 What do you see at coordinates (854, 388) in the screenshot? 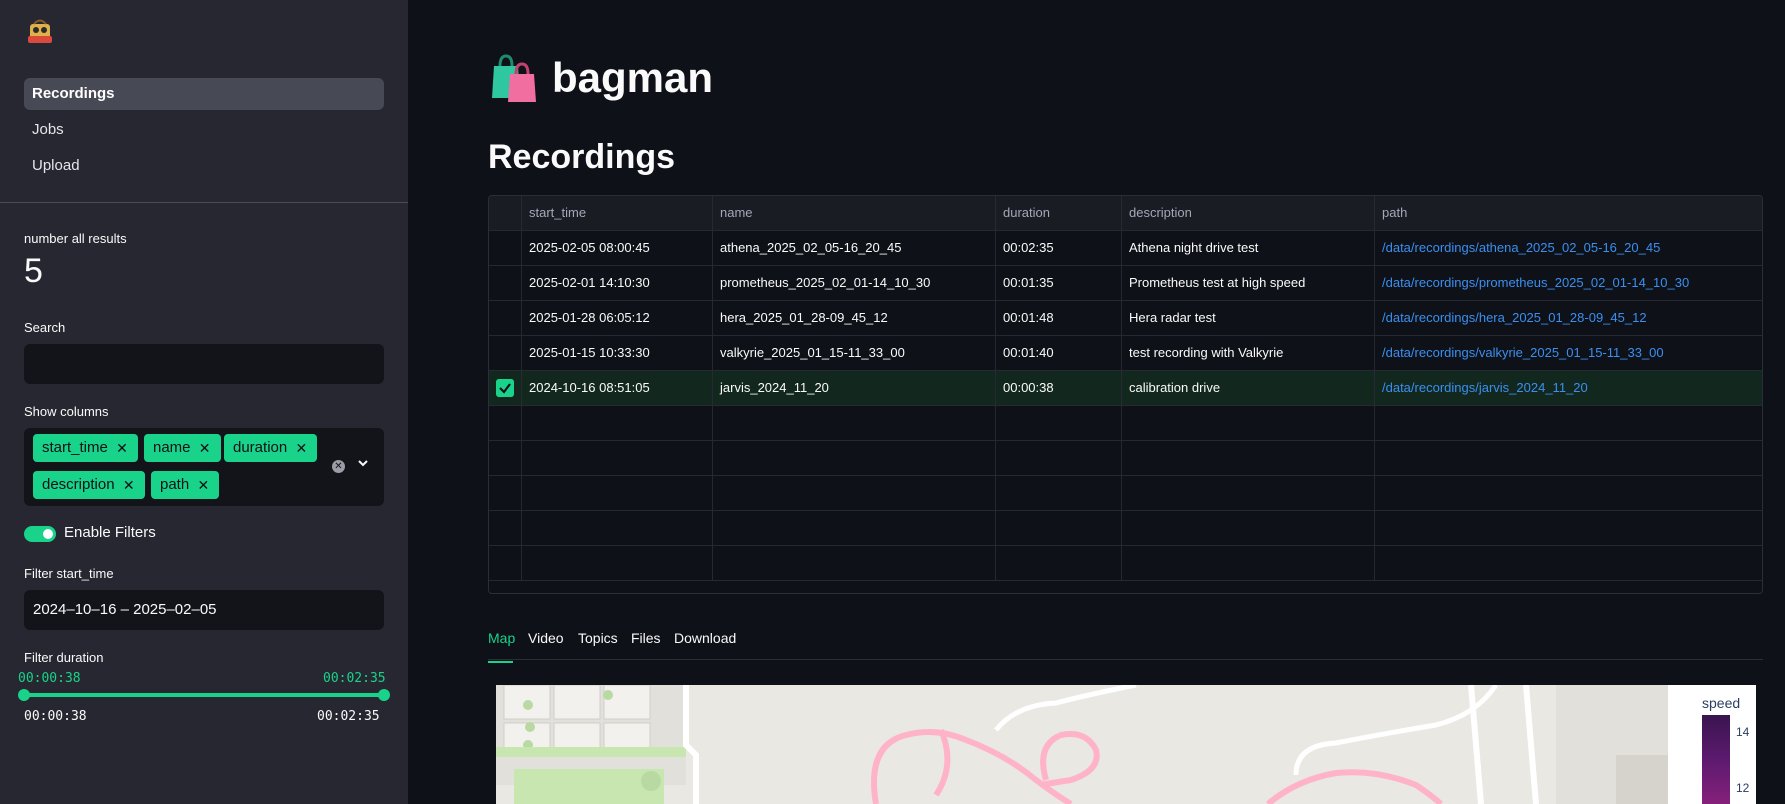
I see `cell-name: jarvis_2024_11_20` at bounding box center [854, 388].